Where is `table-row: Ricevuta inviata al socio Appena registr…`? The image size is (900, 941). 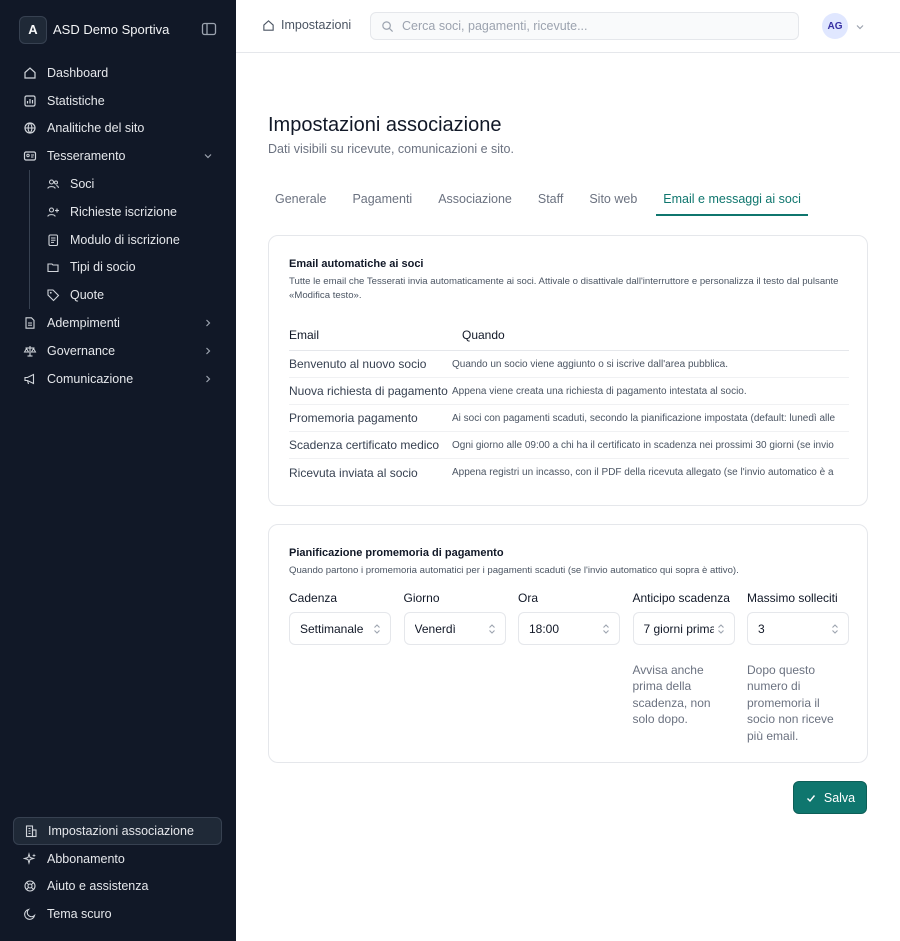
table-row: Ricevuta inviata al socio Appena registr… is located at coordinates (569, 472).